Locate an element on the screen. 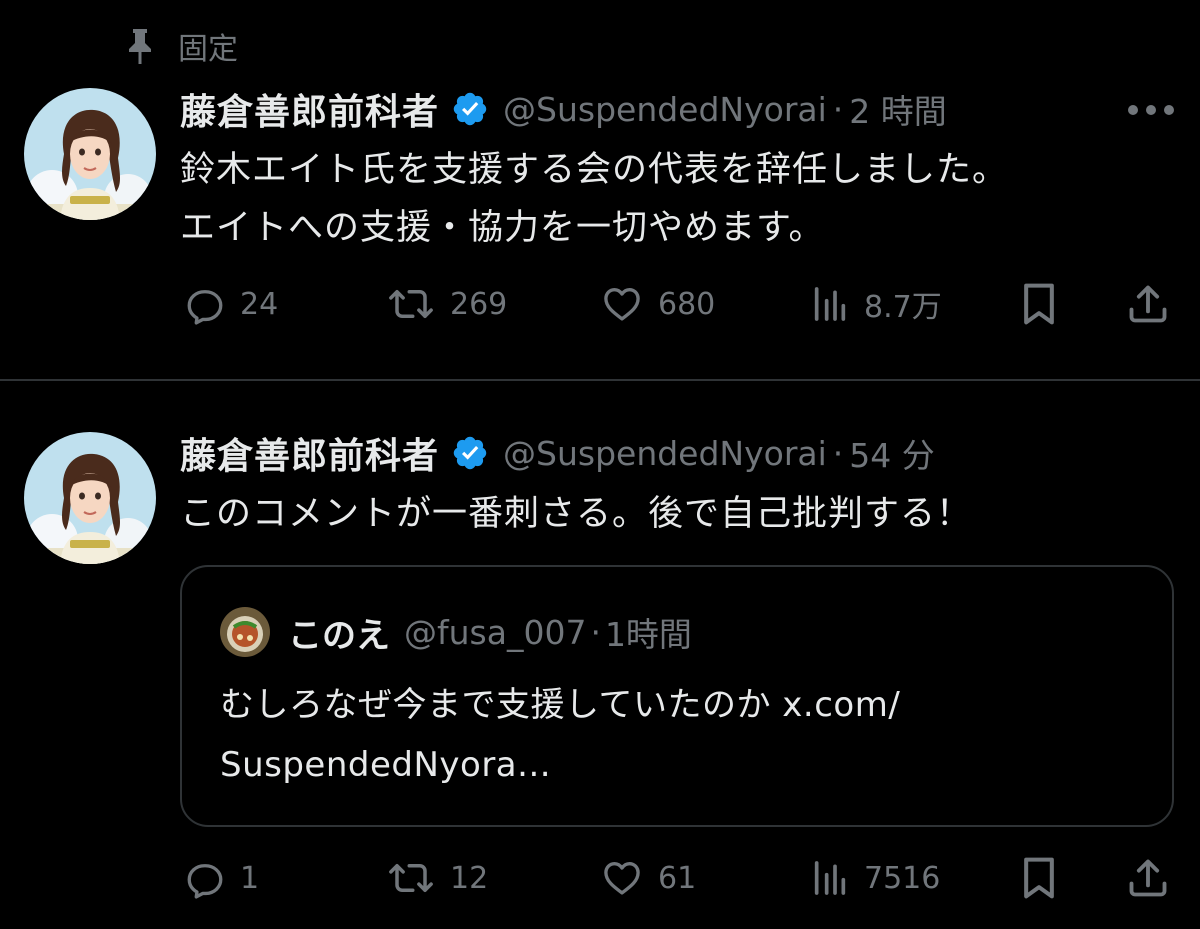 The image size is (1200, 929). tweet-divider is located at coordinates (600, 380).